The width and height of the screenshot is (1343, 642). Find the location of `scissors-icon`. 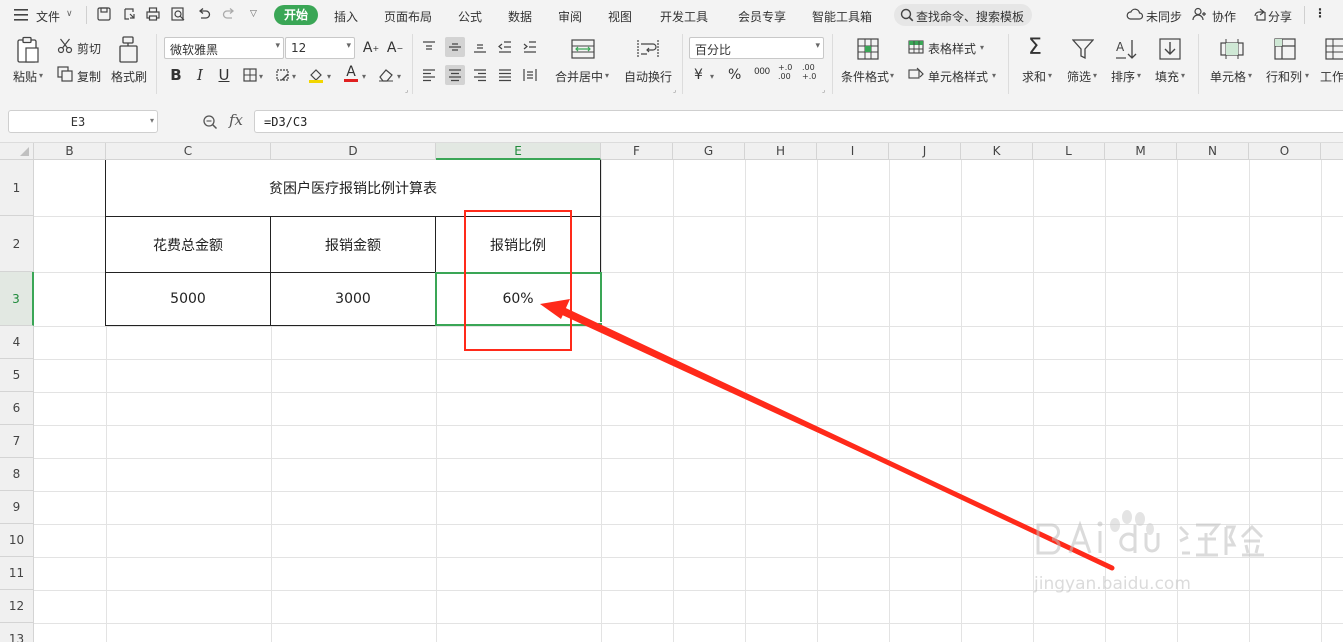

scissors-icon is located at coordinates (65, 47).